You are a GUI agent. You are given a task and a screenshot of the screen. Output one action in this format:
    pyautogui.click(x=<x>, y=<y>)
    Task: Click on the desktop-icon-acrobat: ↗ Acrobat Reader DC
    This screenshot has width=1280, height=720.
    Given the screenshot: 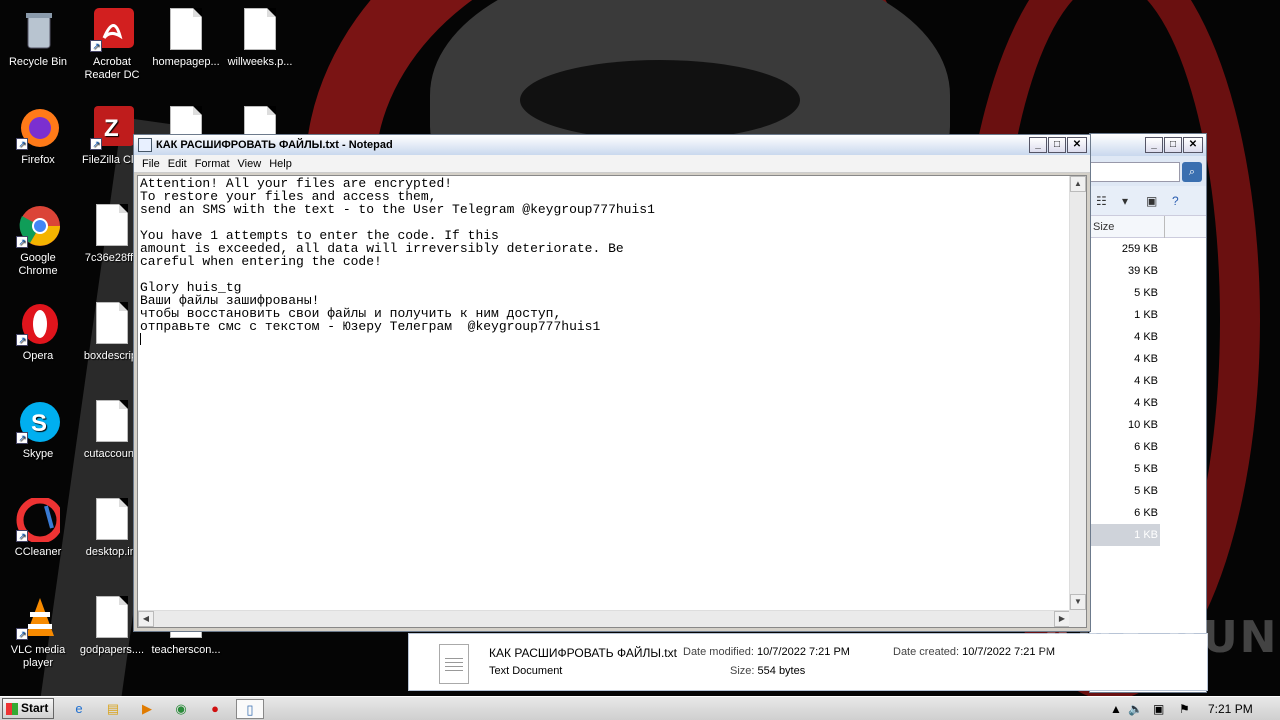 What is the action you would take?
    pyautogui.click(x=112, y=45)
    